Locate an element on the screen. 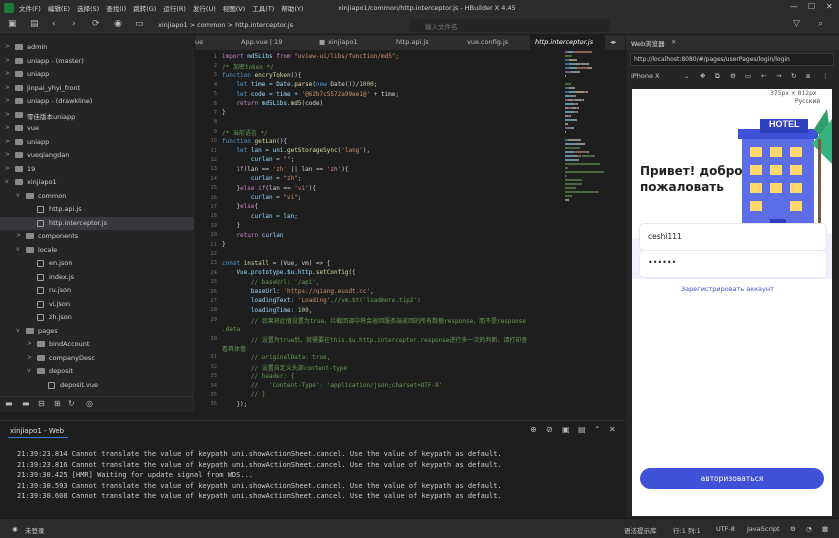 Image resolution: width=839 pixels, height=538 pixels. save-icon: ▤ is located at coordinates (34, 24).